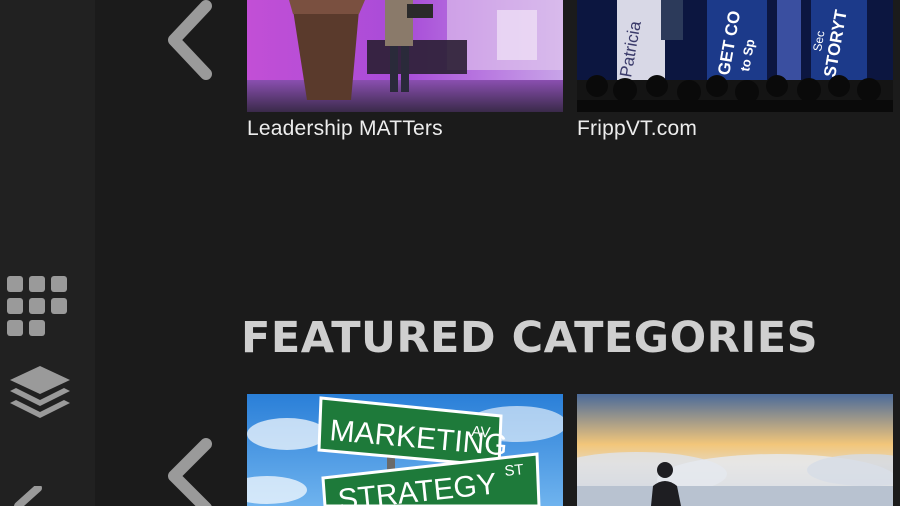 The height and width of the screenshot is (506, 900). I want to click on sign-text: AV, so click(481, 432).